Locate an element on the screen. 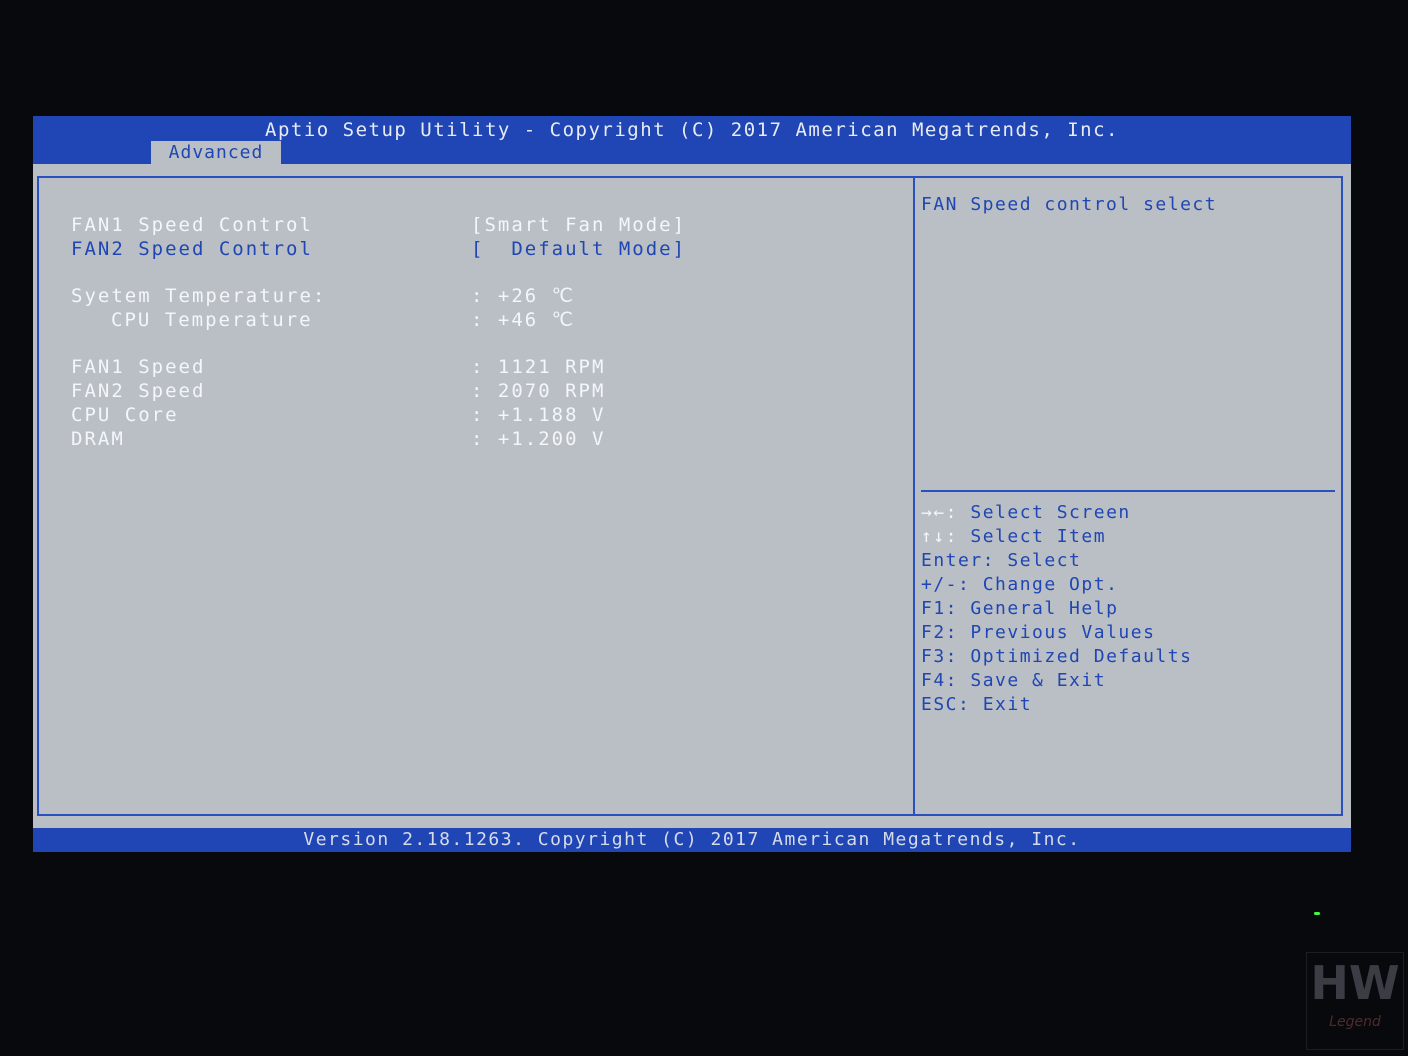 The image size is (1408, 1056). key-hint-exit: ESC: Exit is located at coordinates (976, 704).